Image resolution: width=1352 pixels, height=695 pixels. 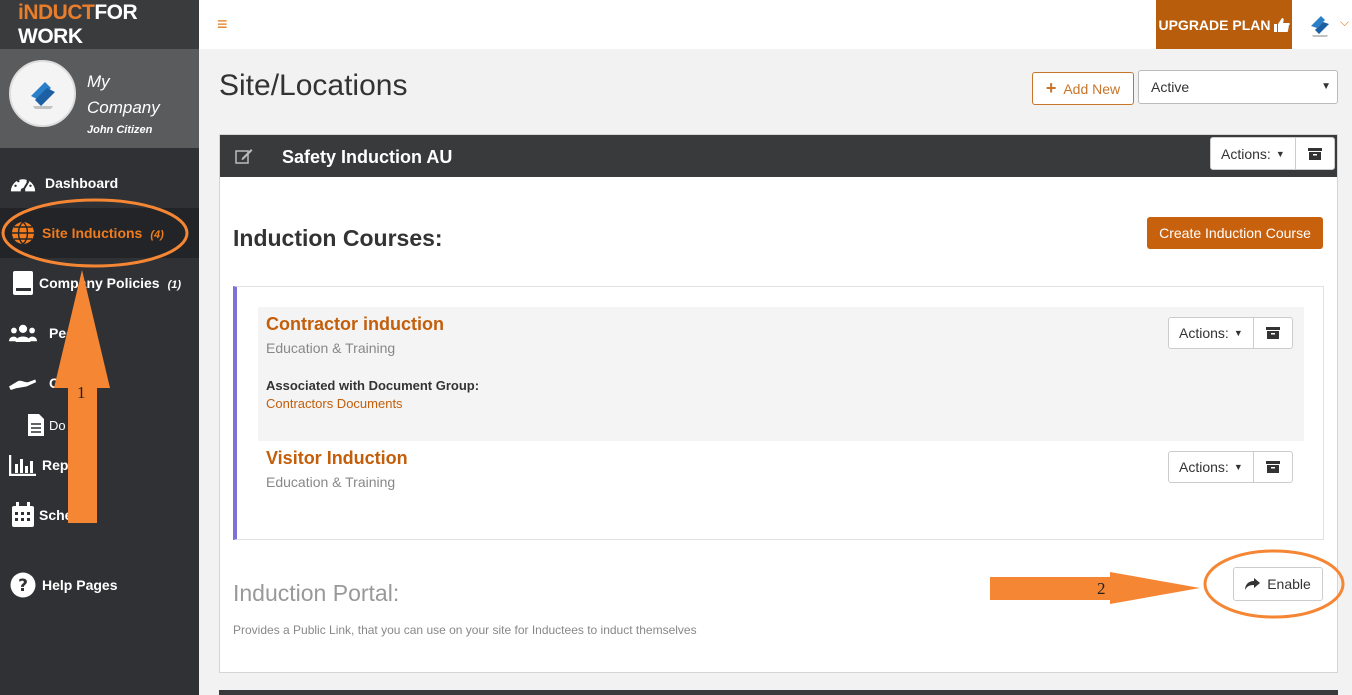 I want to click on enable-portal-button: Enable, so click(x=1278, y=584).